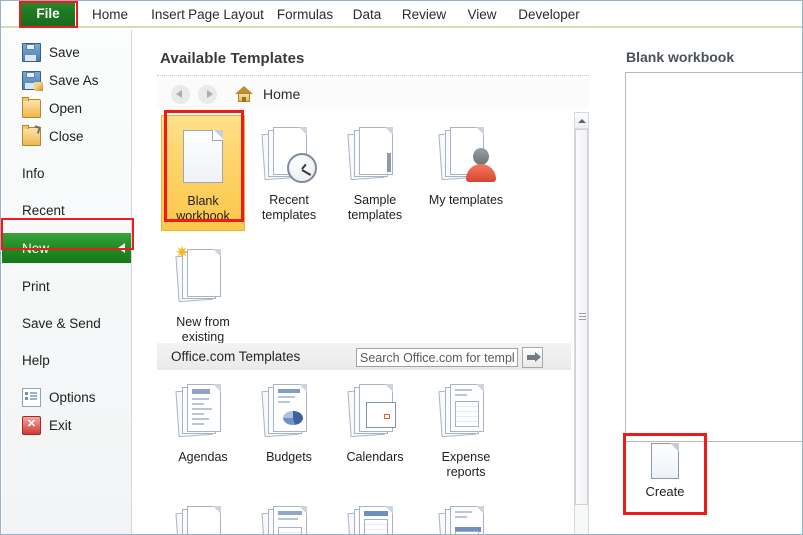 The width and height of the screenshot is (803, 535). Describe the element at coordinates (375, 155) in the screenshot. I see `monitor-pages-icon` at that location.